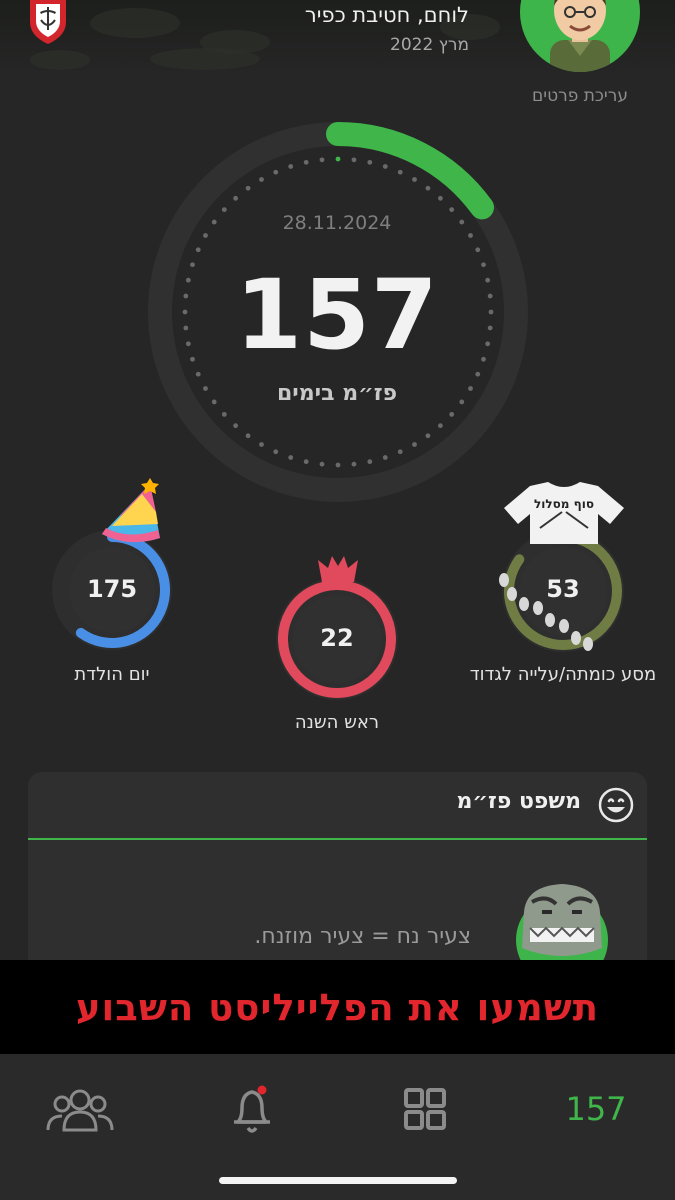 The image size is (675, 1200). What do you see at coordinates (337, 315) in the screenshot?
I see `days-left-number: 157` at bounding box center [337, 315].